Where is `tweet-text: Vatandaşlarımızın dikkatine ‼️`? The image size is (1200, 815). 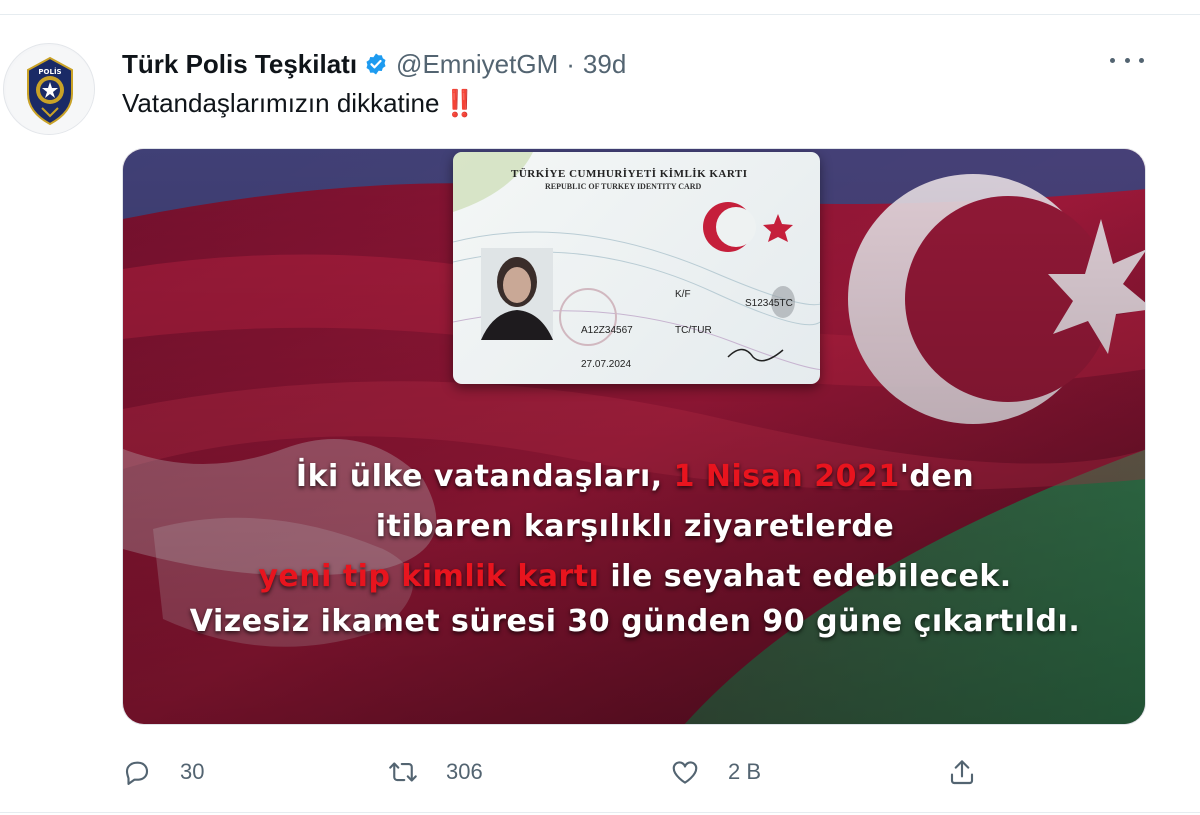
tweet-text: Vatandaşlarımızın dikkatine ‼️ is located at coordinates (299, 103).